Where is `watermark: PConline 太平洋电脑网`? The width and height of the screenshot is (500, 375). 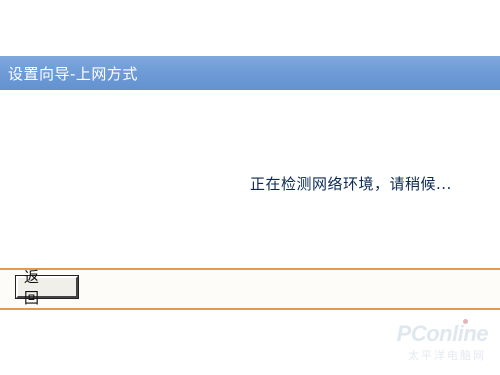 watermark: PConline 太平洋电脑网 is located at coordinates (432, 344).